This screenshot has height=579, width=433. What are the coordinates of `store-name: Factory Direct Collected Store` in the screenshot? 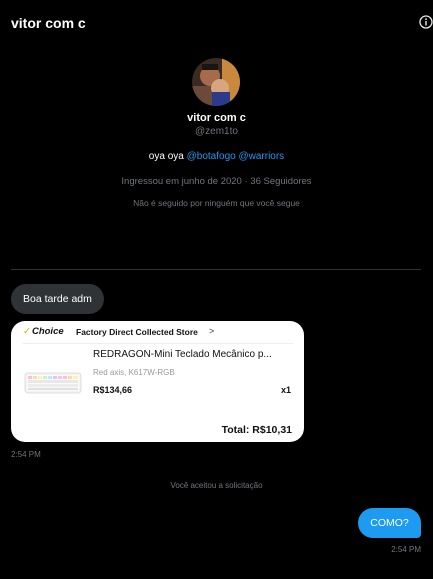 It's located at (137, 332).